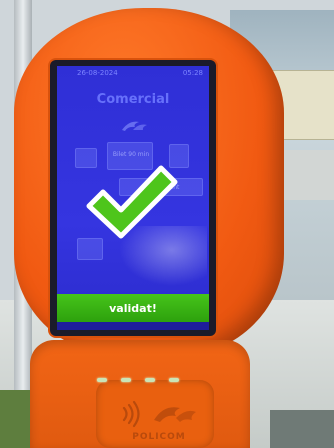 The height and width of the screenshot is (448, 334). Describe the element at coordinates (97, 73) in the screenshot. I see `status-date: 26-08-2024` at that location.